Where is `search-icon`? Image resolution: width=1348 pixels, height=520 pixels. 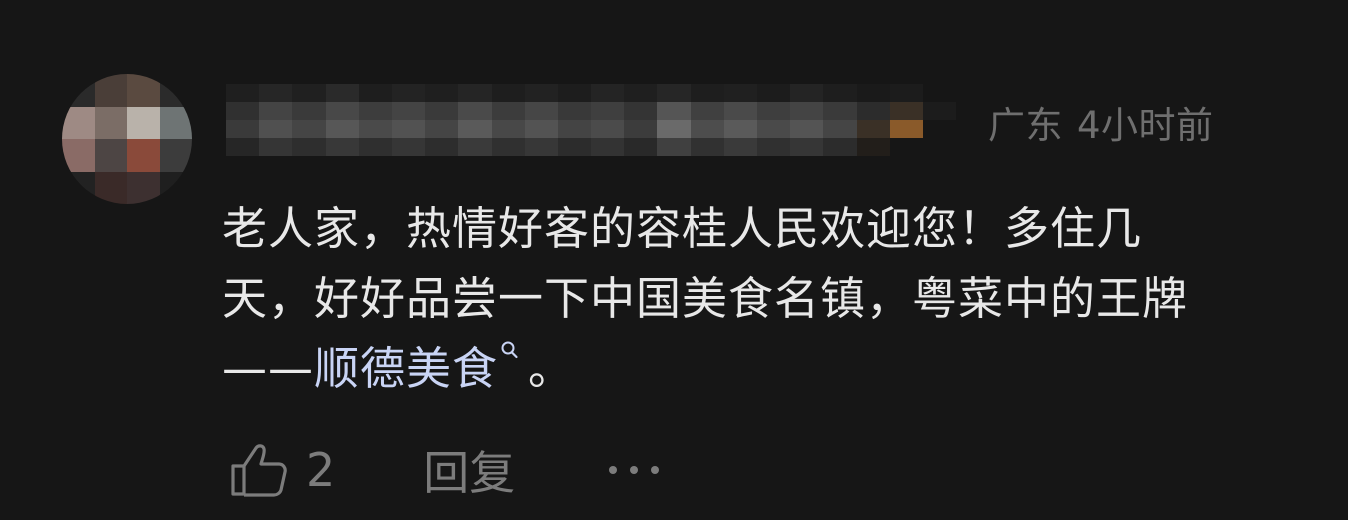 search-icon is located at coordinates (510, 351).